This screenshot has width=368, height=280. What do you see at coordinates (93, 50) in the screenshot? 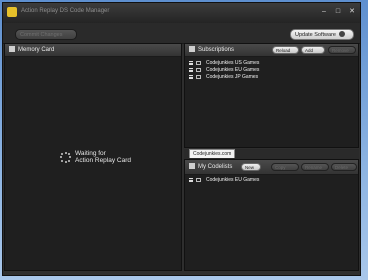
I see `memory-card-header: Memory Card` at bounding box center [93, 50].